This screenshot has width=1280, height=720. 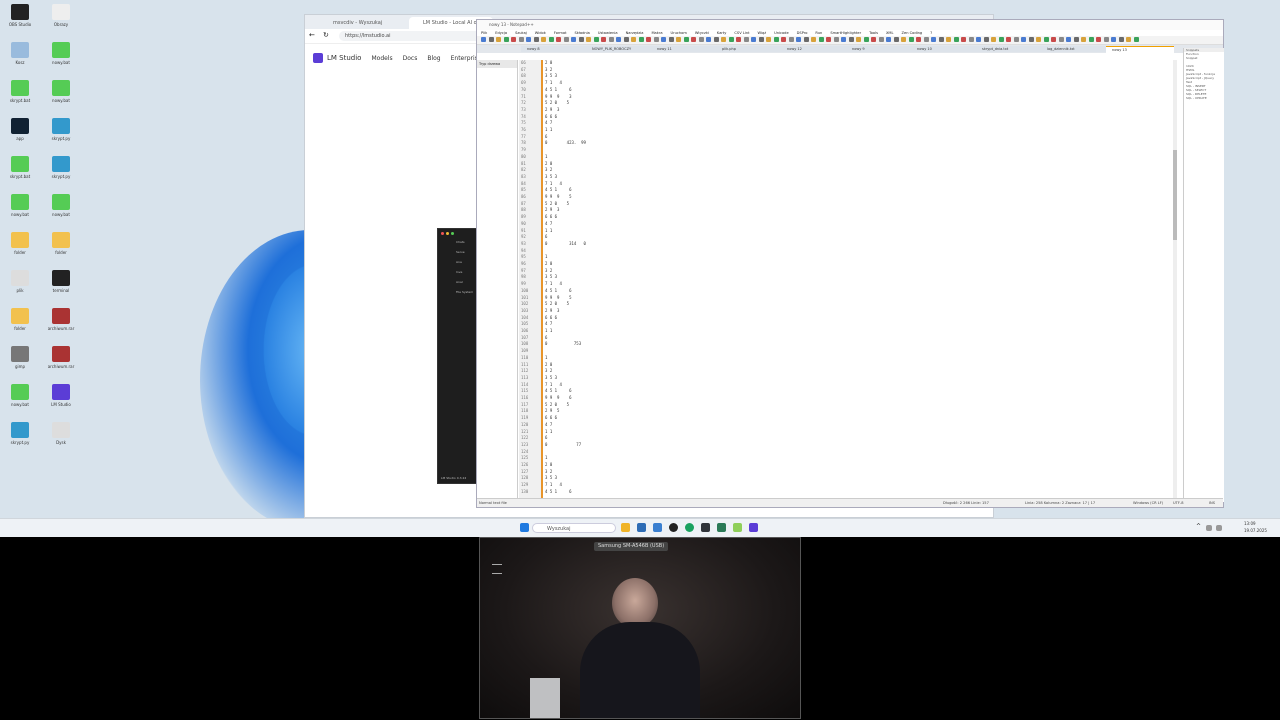 I want to click on mail-icon, so click(x=657, y=527).